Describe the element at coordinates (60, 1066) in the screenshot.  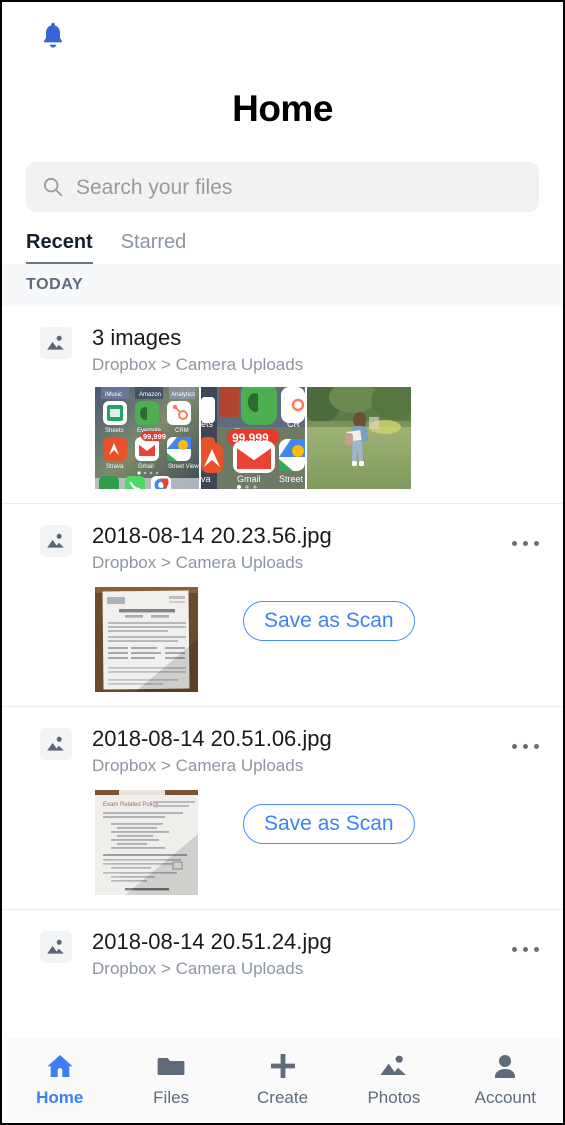
I see `house-icon` at that location.